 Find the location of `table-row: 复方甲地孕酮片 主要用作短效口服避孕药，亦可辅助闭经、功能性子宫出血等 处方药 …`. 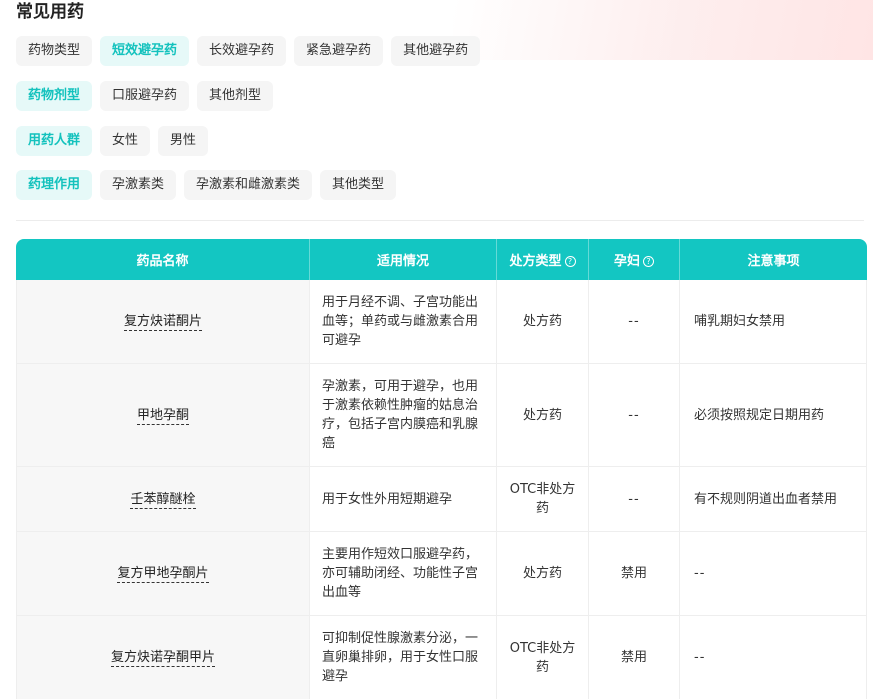

table-row: 复方甲地孕酮片 主要用作短效口服避孕药，亦可辅助闭经、功能性子宫出血等 处方药 … is located at coordinates (441, 574).